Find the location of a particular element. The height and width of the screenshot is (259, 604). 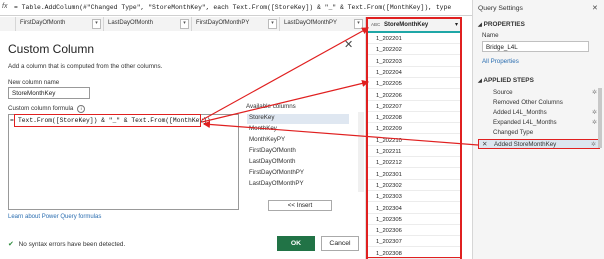

arrow-formula-to-values is located at coordinates (285, 101).